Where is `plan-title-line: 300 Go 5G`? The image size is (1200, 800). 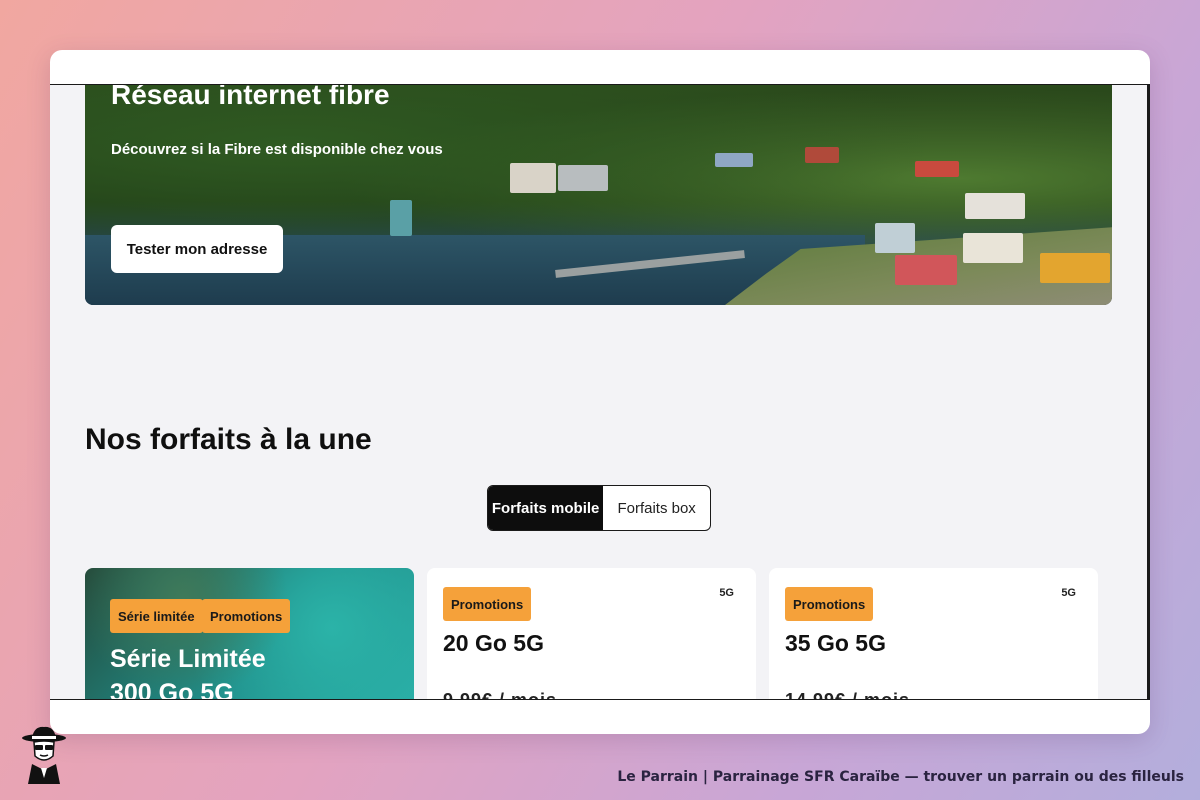 plan-title-line: 300 Go 5G is located at coordinates (172, 689).